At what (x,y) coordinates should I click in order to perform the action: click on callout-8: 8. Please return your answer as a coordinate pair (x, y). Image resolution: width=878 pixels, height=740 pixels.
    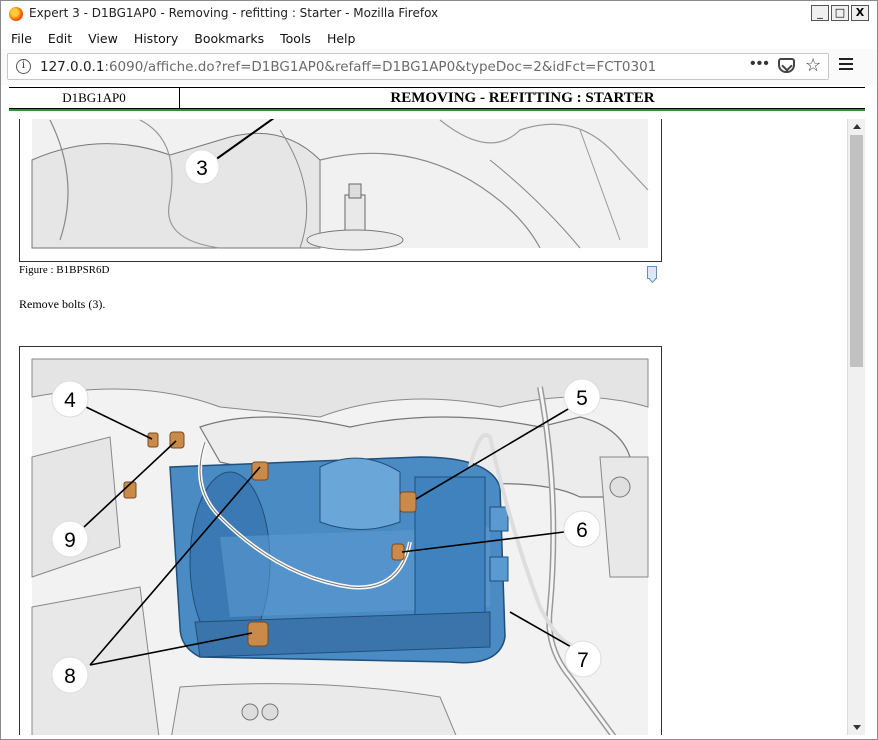
    Looking at the image, I should click on (70, 676).